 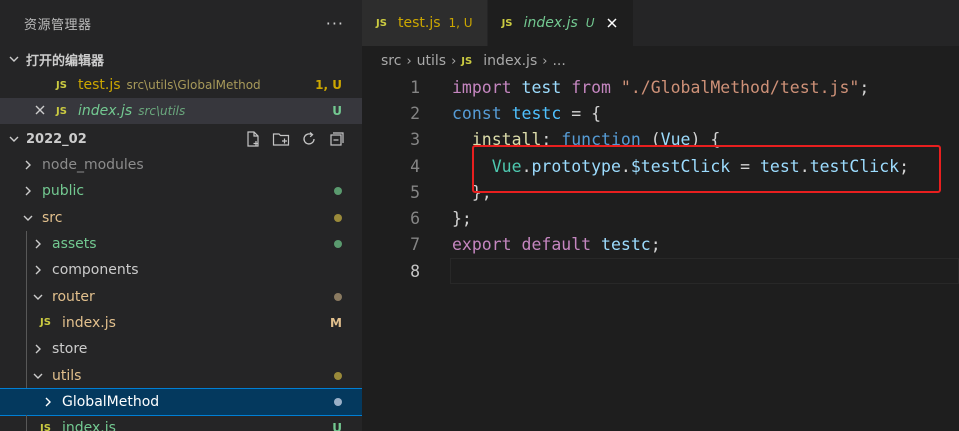 What do you see at coordinates (181, 139) in the screenshot?
I see `project-section: 2022_02` at bounding box center [181, 139].